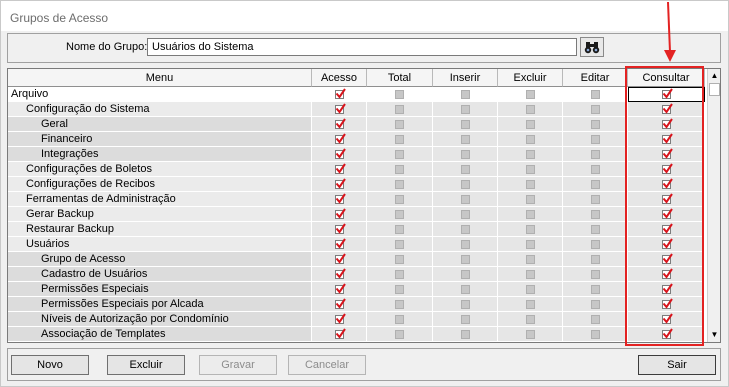 This screenshot has width=729, height=387. Describe the element at coordinates (713, 205) in the screenshot. I see `vertical-scrollbar: ▲ ▼` at that location.